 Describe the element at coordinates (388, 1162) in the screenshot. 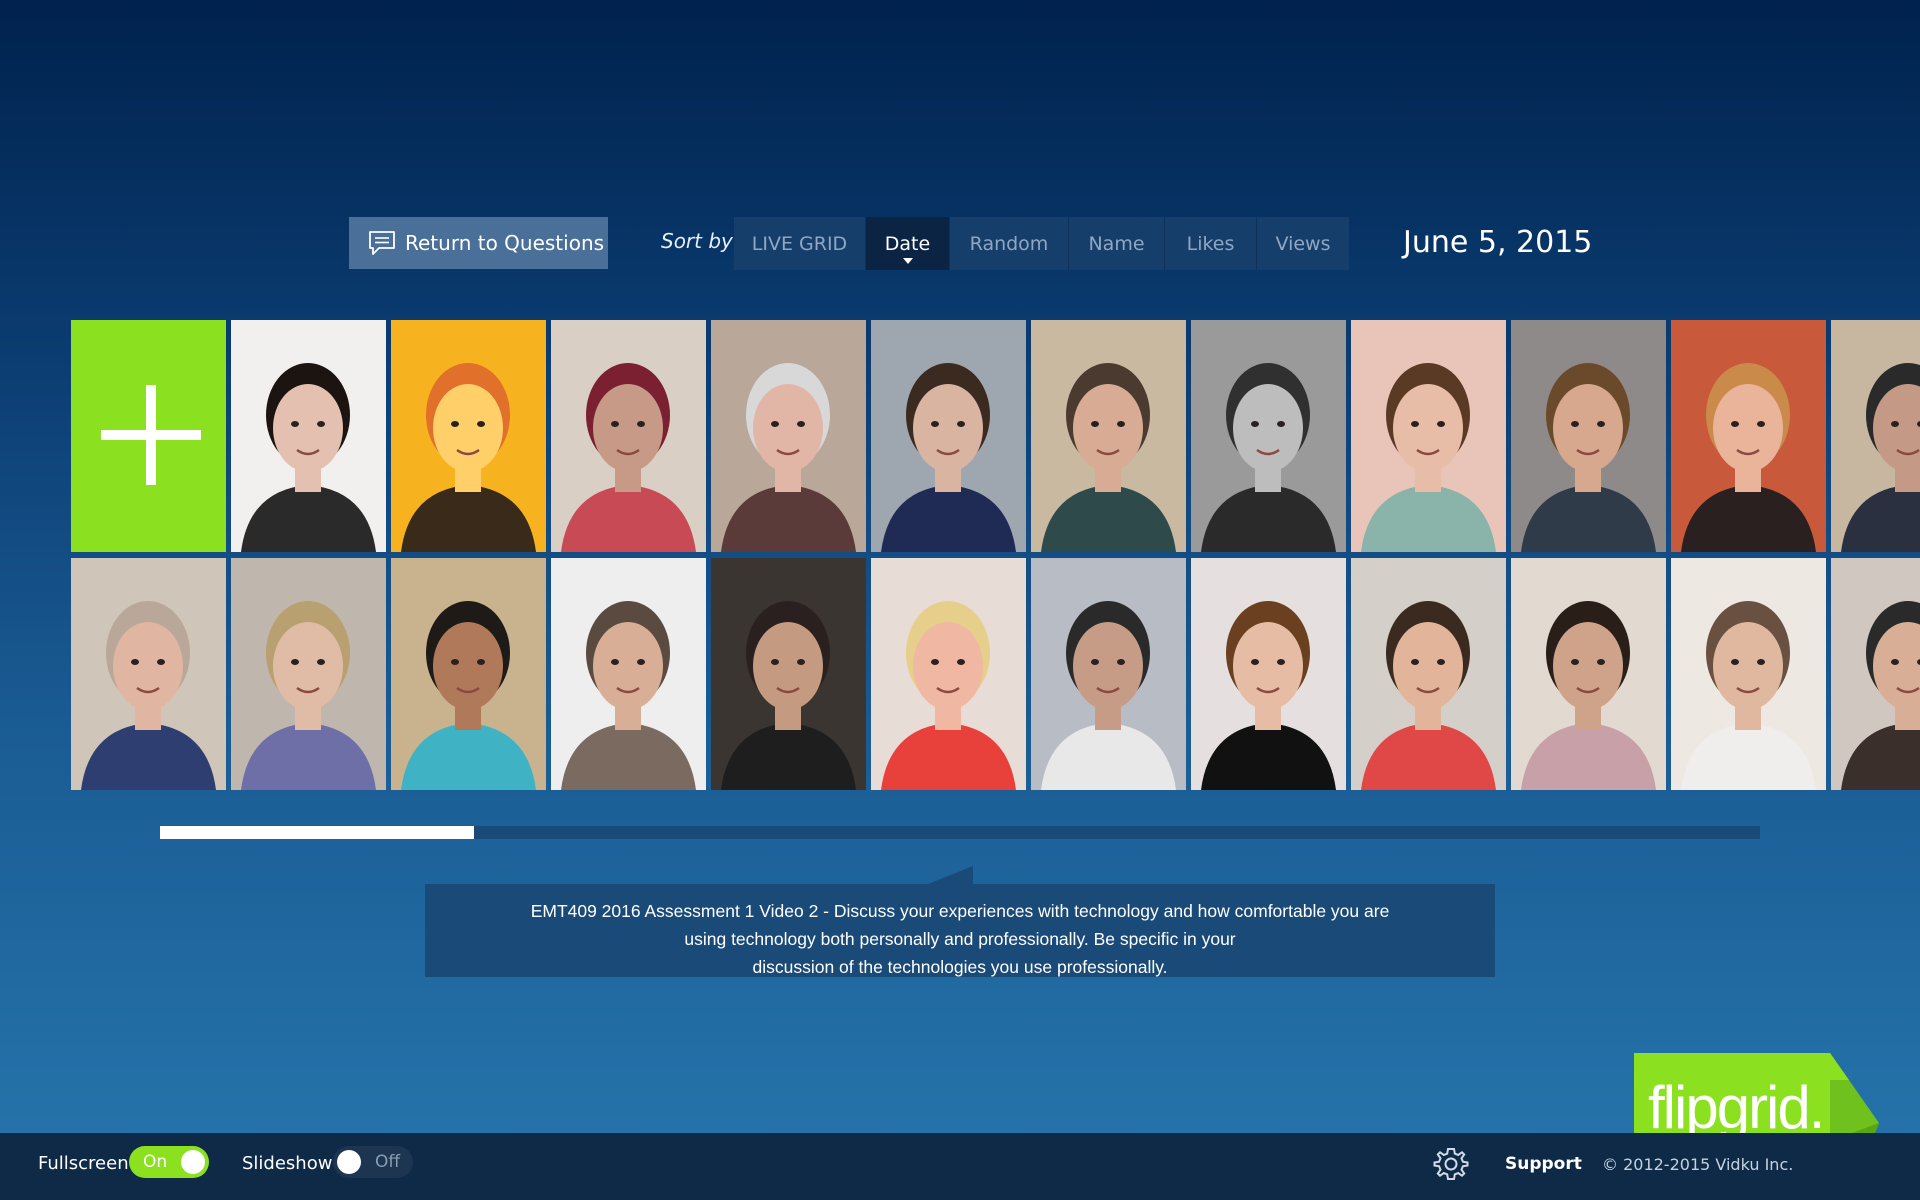

I see `slideshow-state: Off` at that location.